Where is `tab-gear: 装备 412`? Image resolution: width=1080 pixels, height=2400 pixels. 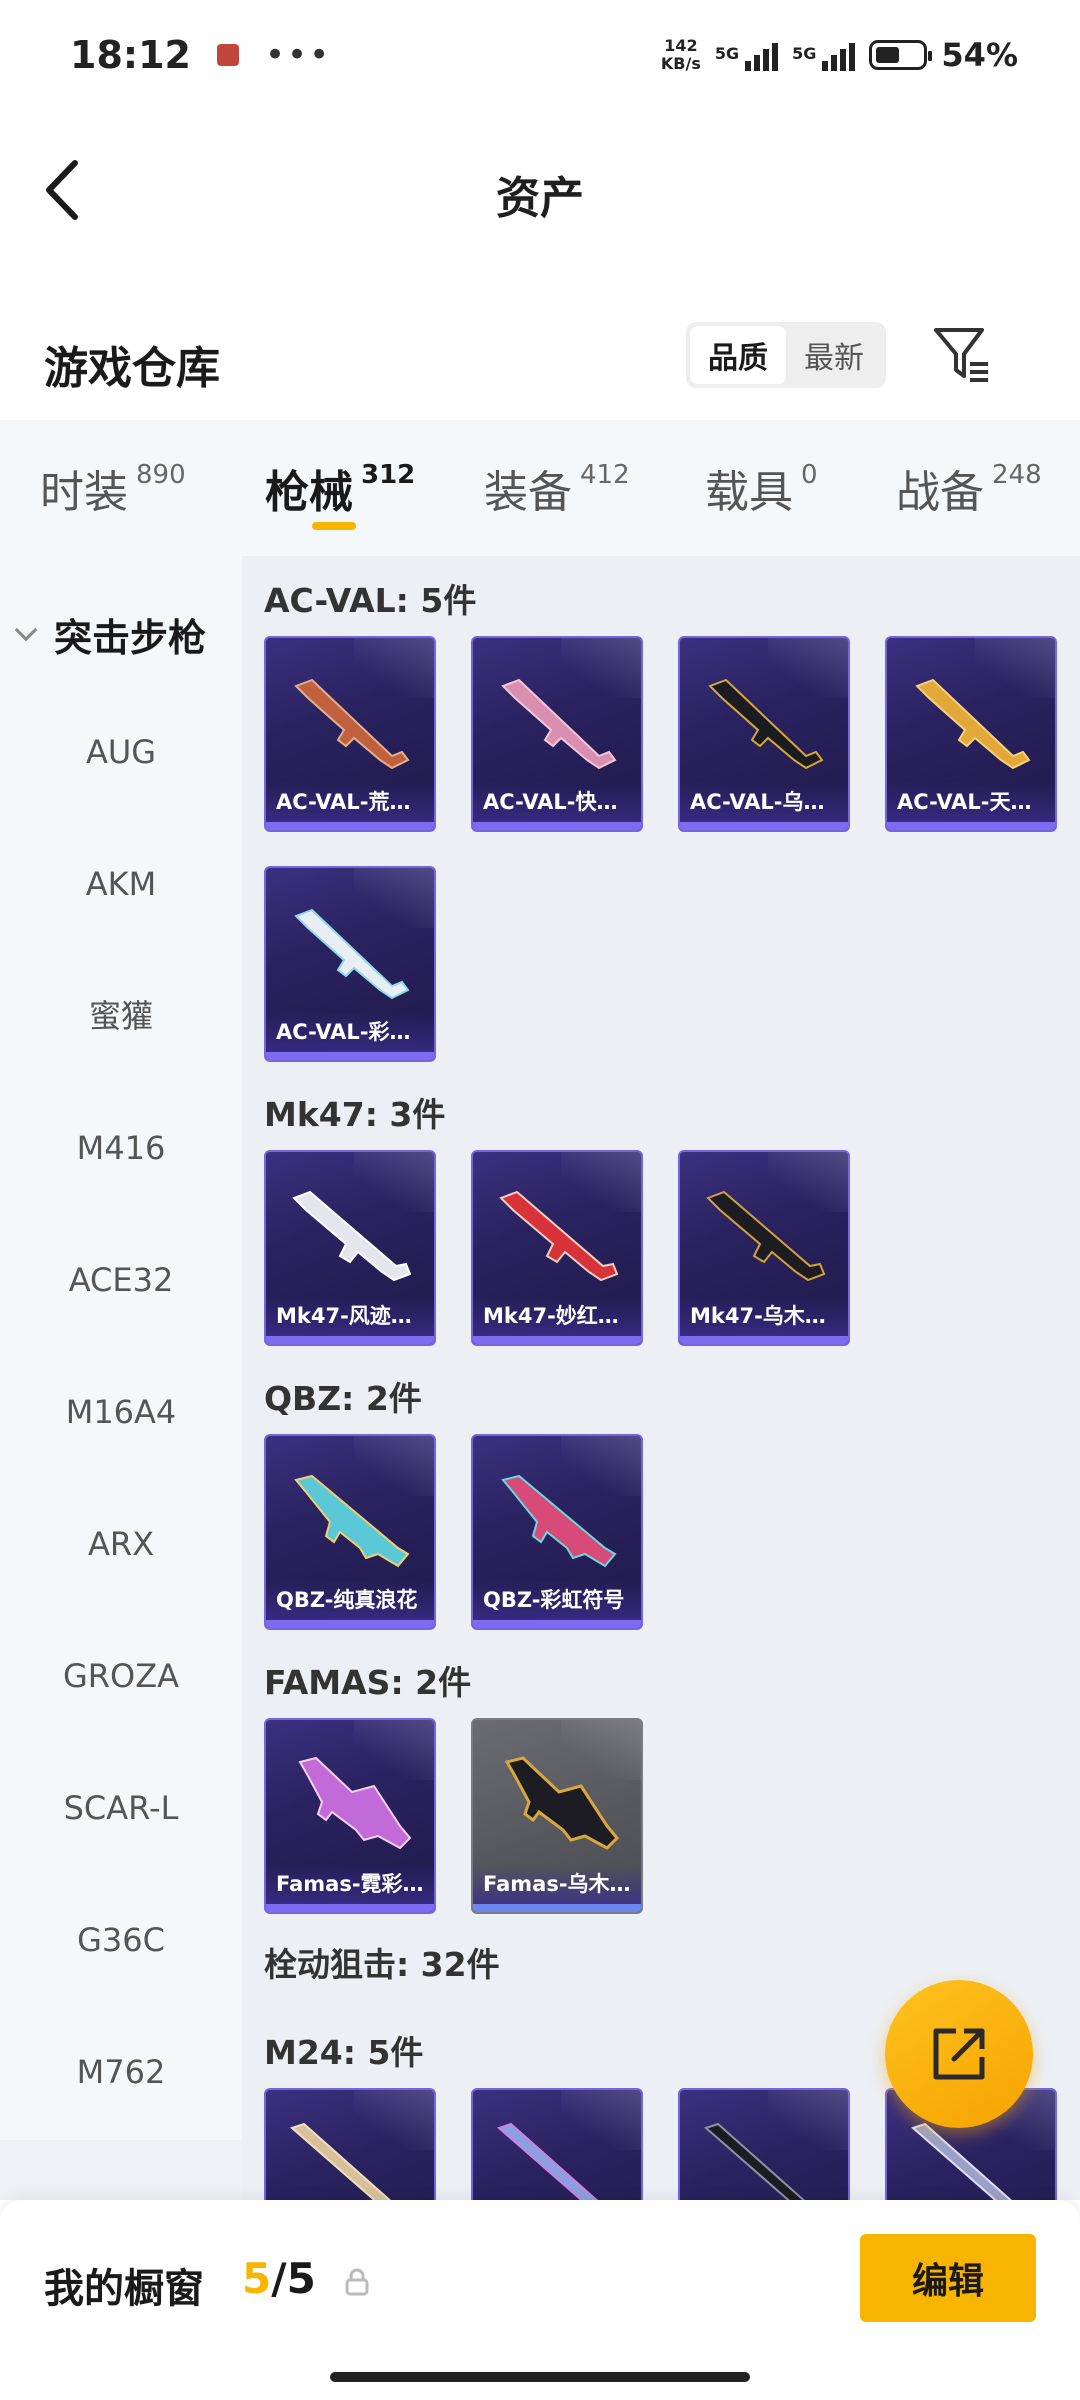
tab-gear: 装备 412 is located at coordinates (557, 488).